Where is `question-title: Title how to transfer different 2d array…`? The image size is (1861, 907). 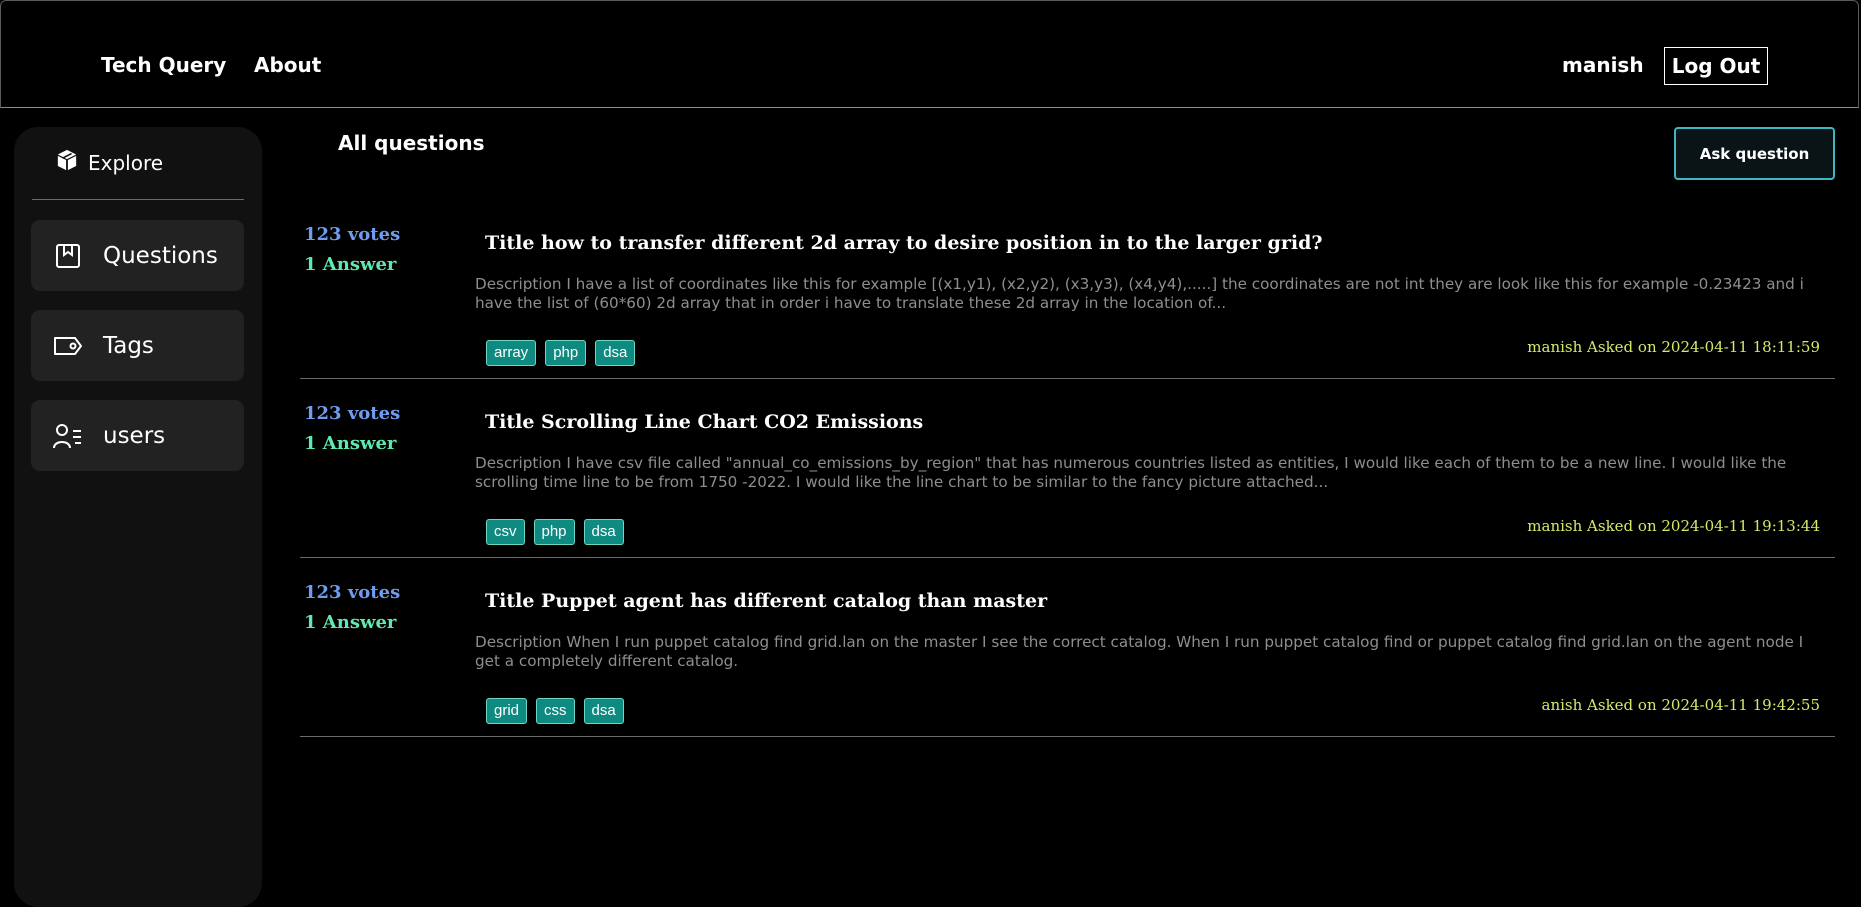
question-title: Title how to transfer different 2d array… is located at coordinates (903, 243).